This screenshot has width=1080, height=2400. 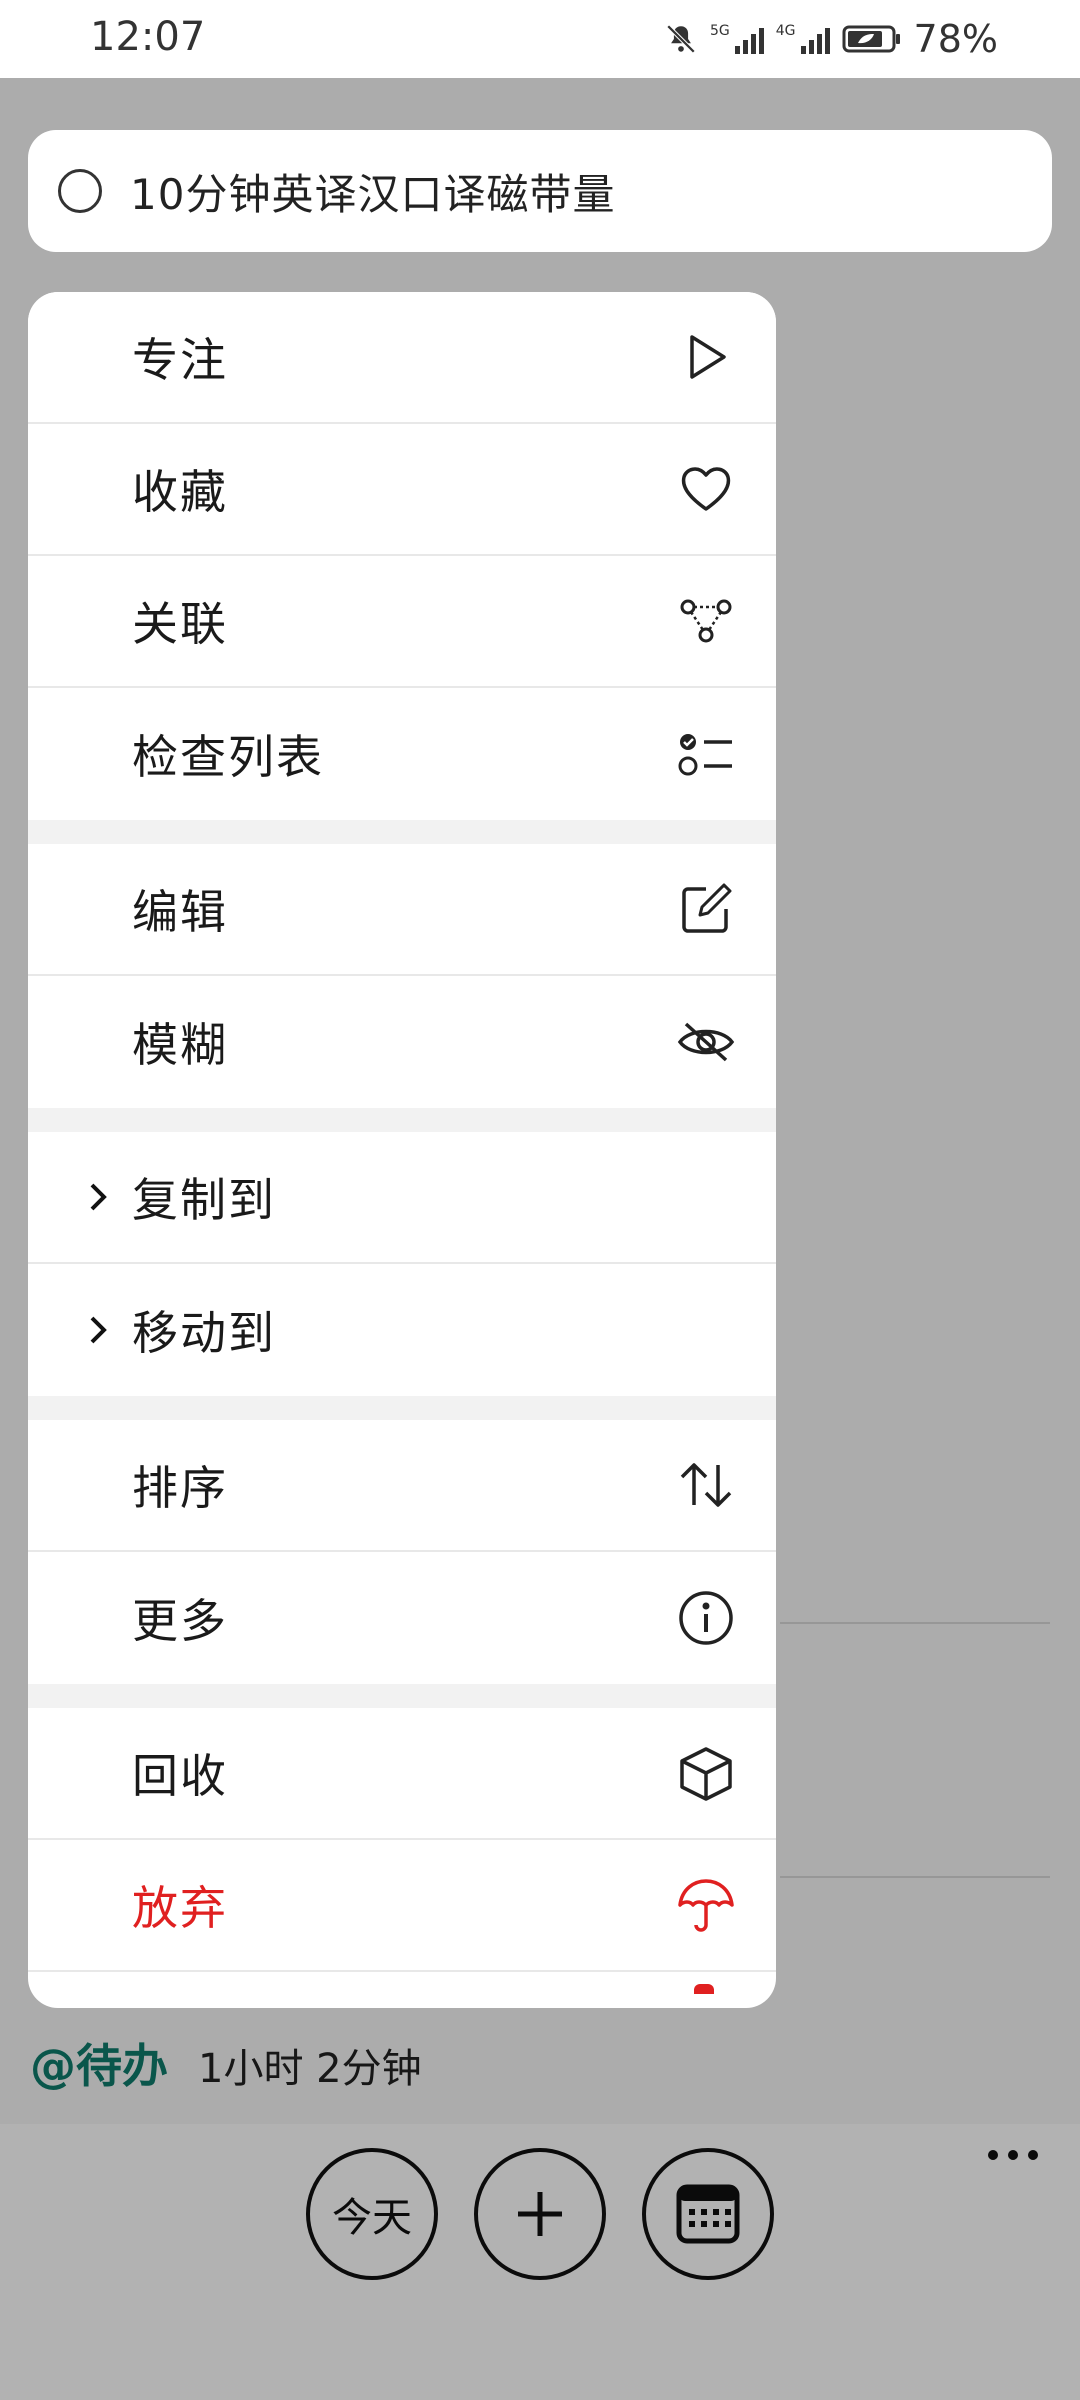 I want to click on menu-item-label: 收藏, so click(x=180, y=492).